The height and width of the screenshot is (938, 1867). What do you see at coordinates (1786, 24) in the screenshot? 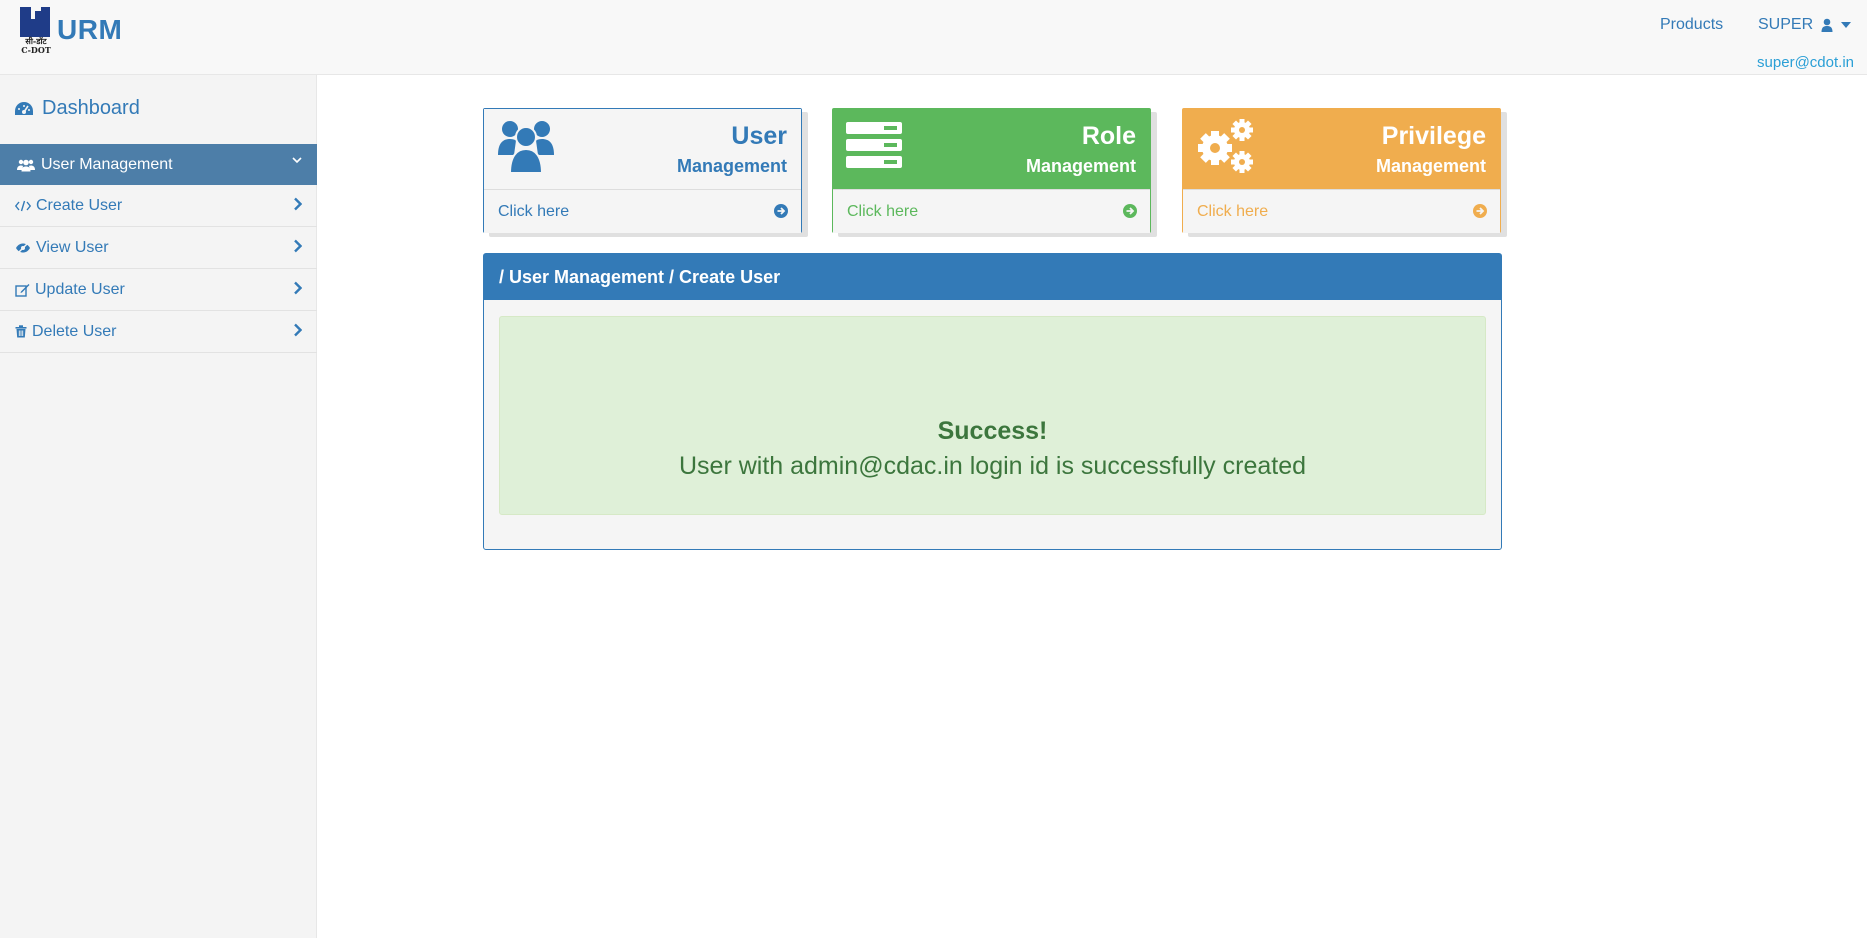
I see `user-name: SUPER` at bounding box center [1786, 24].